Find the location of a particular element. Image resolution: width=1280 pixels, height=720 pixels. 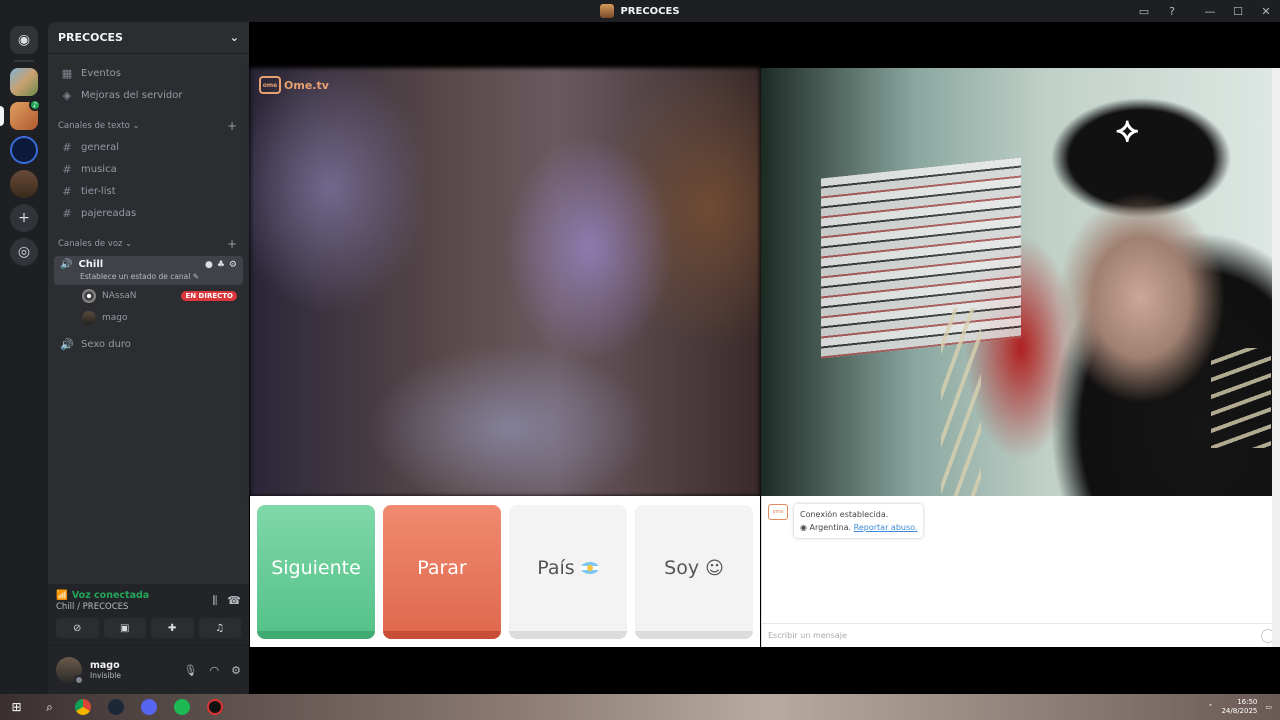

channel-musica: # musica is located at coordinates (148, 169).